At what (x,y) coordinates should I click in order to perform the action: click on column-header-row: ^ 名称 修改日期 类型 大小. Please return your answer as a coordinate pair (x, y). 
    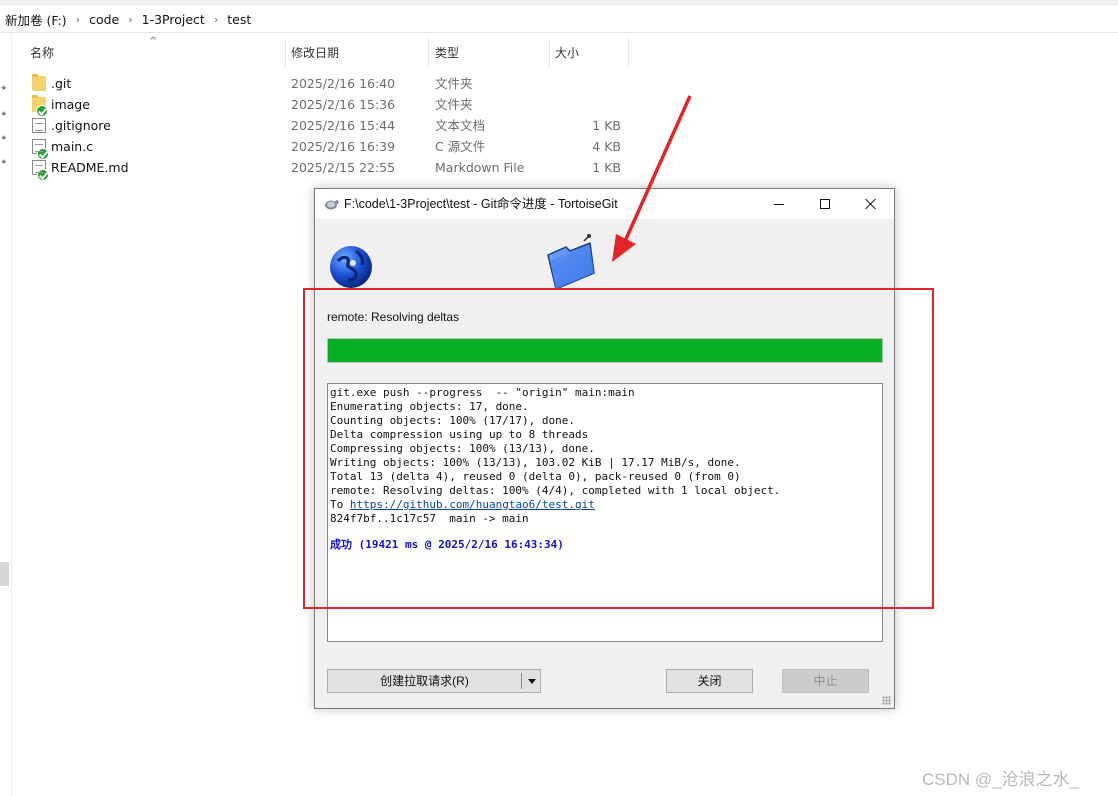
    Looking at the image, I should click on (559, 52).